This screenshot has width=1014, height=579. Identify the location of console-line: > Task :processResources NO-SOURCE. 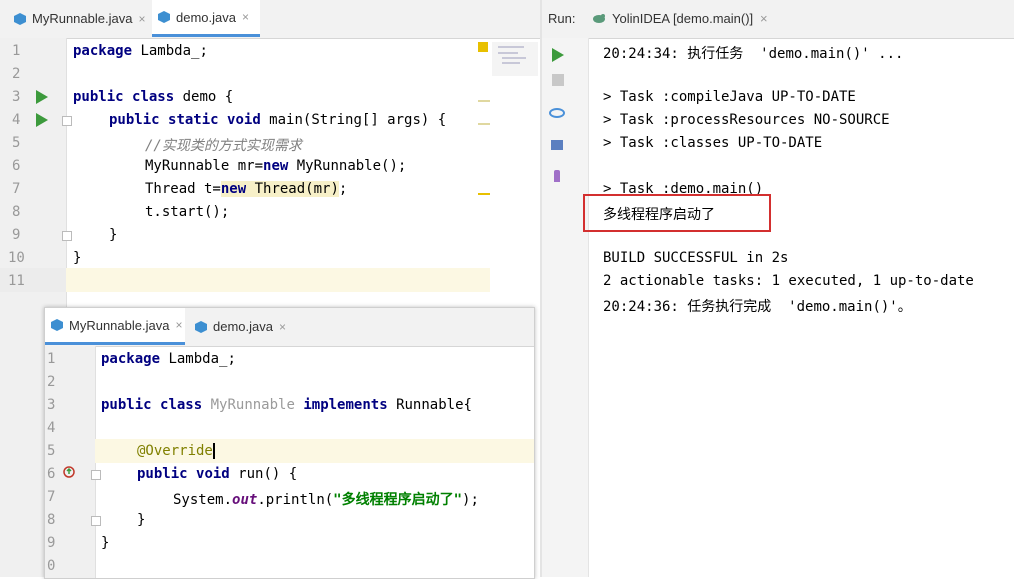
(746, 120).